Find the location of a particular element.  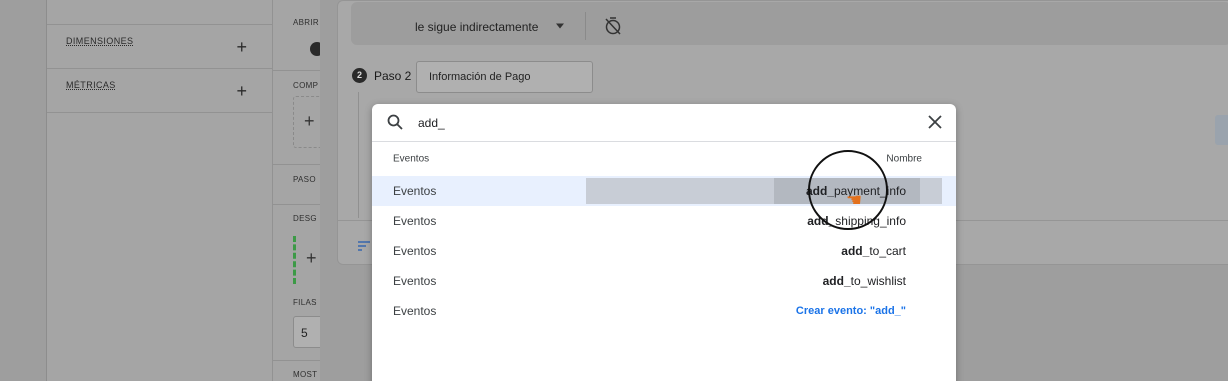

settings-label: PASO is located at coordinates (304, 179).